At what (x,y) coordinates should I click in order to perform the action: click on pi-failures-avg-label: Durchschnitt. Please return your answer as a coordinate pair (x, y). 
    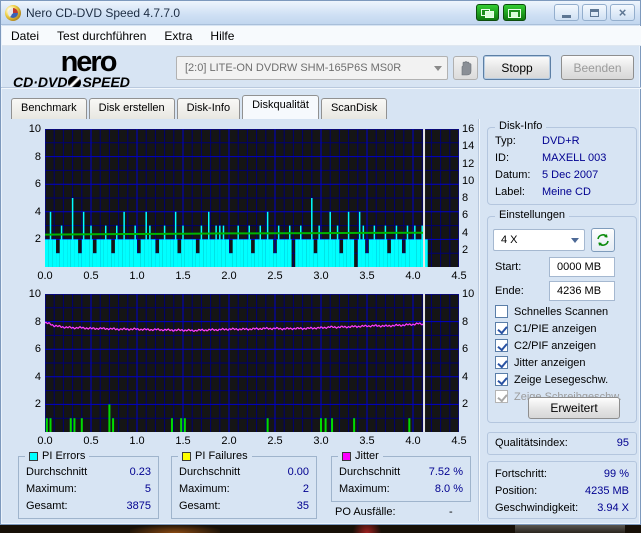
    Looking at the image, I should click on (210, 472).